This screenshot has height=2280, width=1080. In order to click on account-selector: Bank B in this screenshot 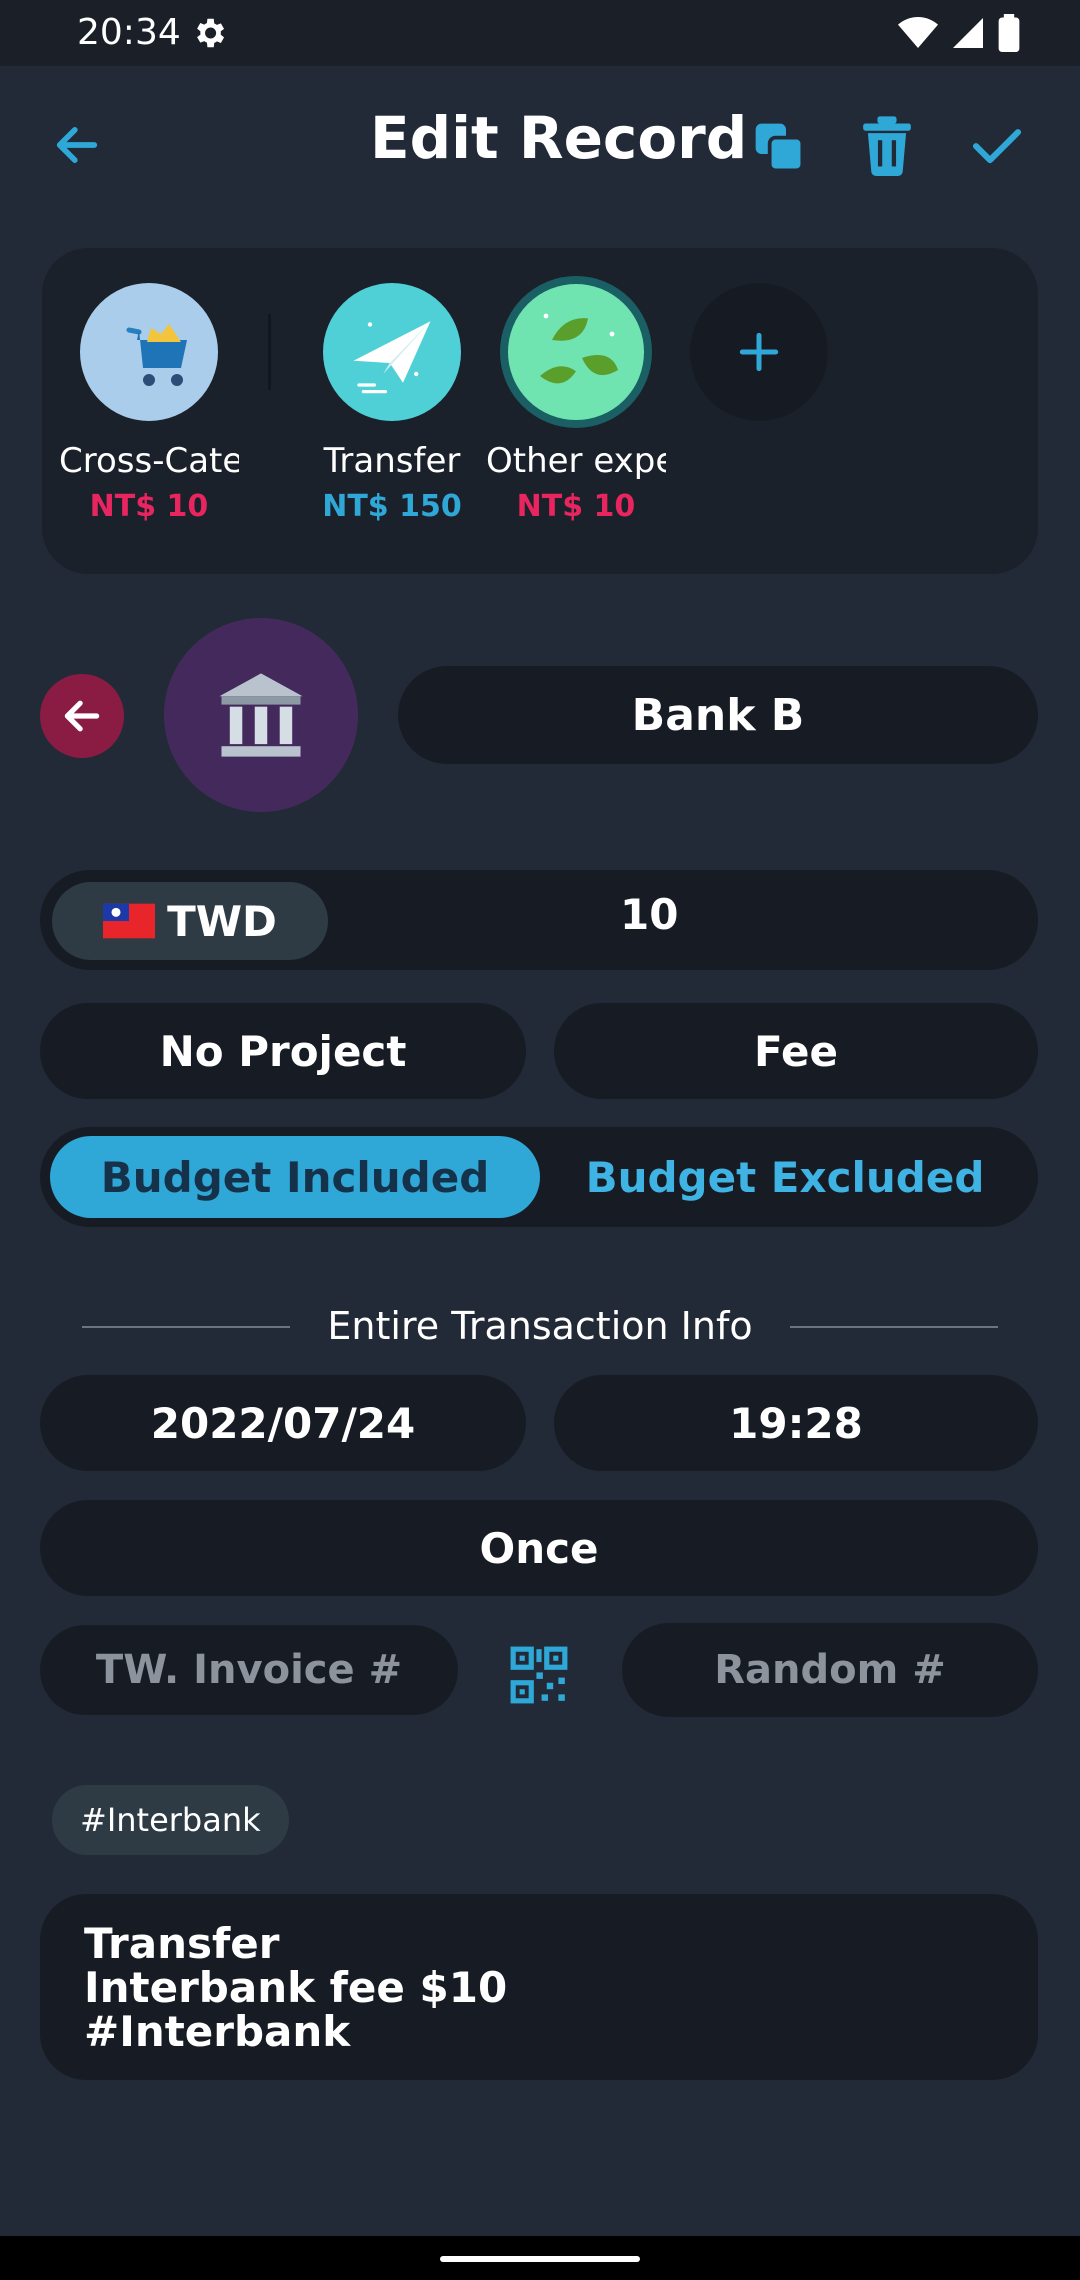, I will do `click(718, 715)`.